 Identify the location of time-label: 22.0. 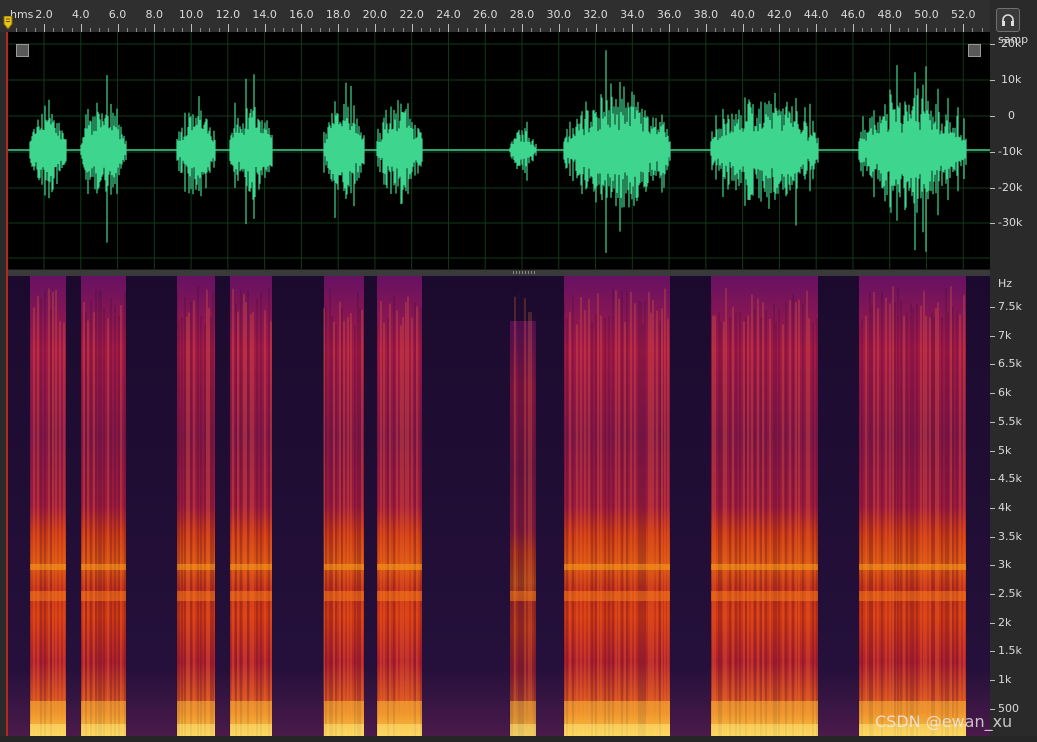
(411, 14).